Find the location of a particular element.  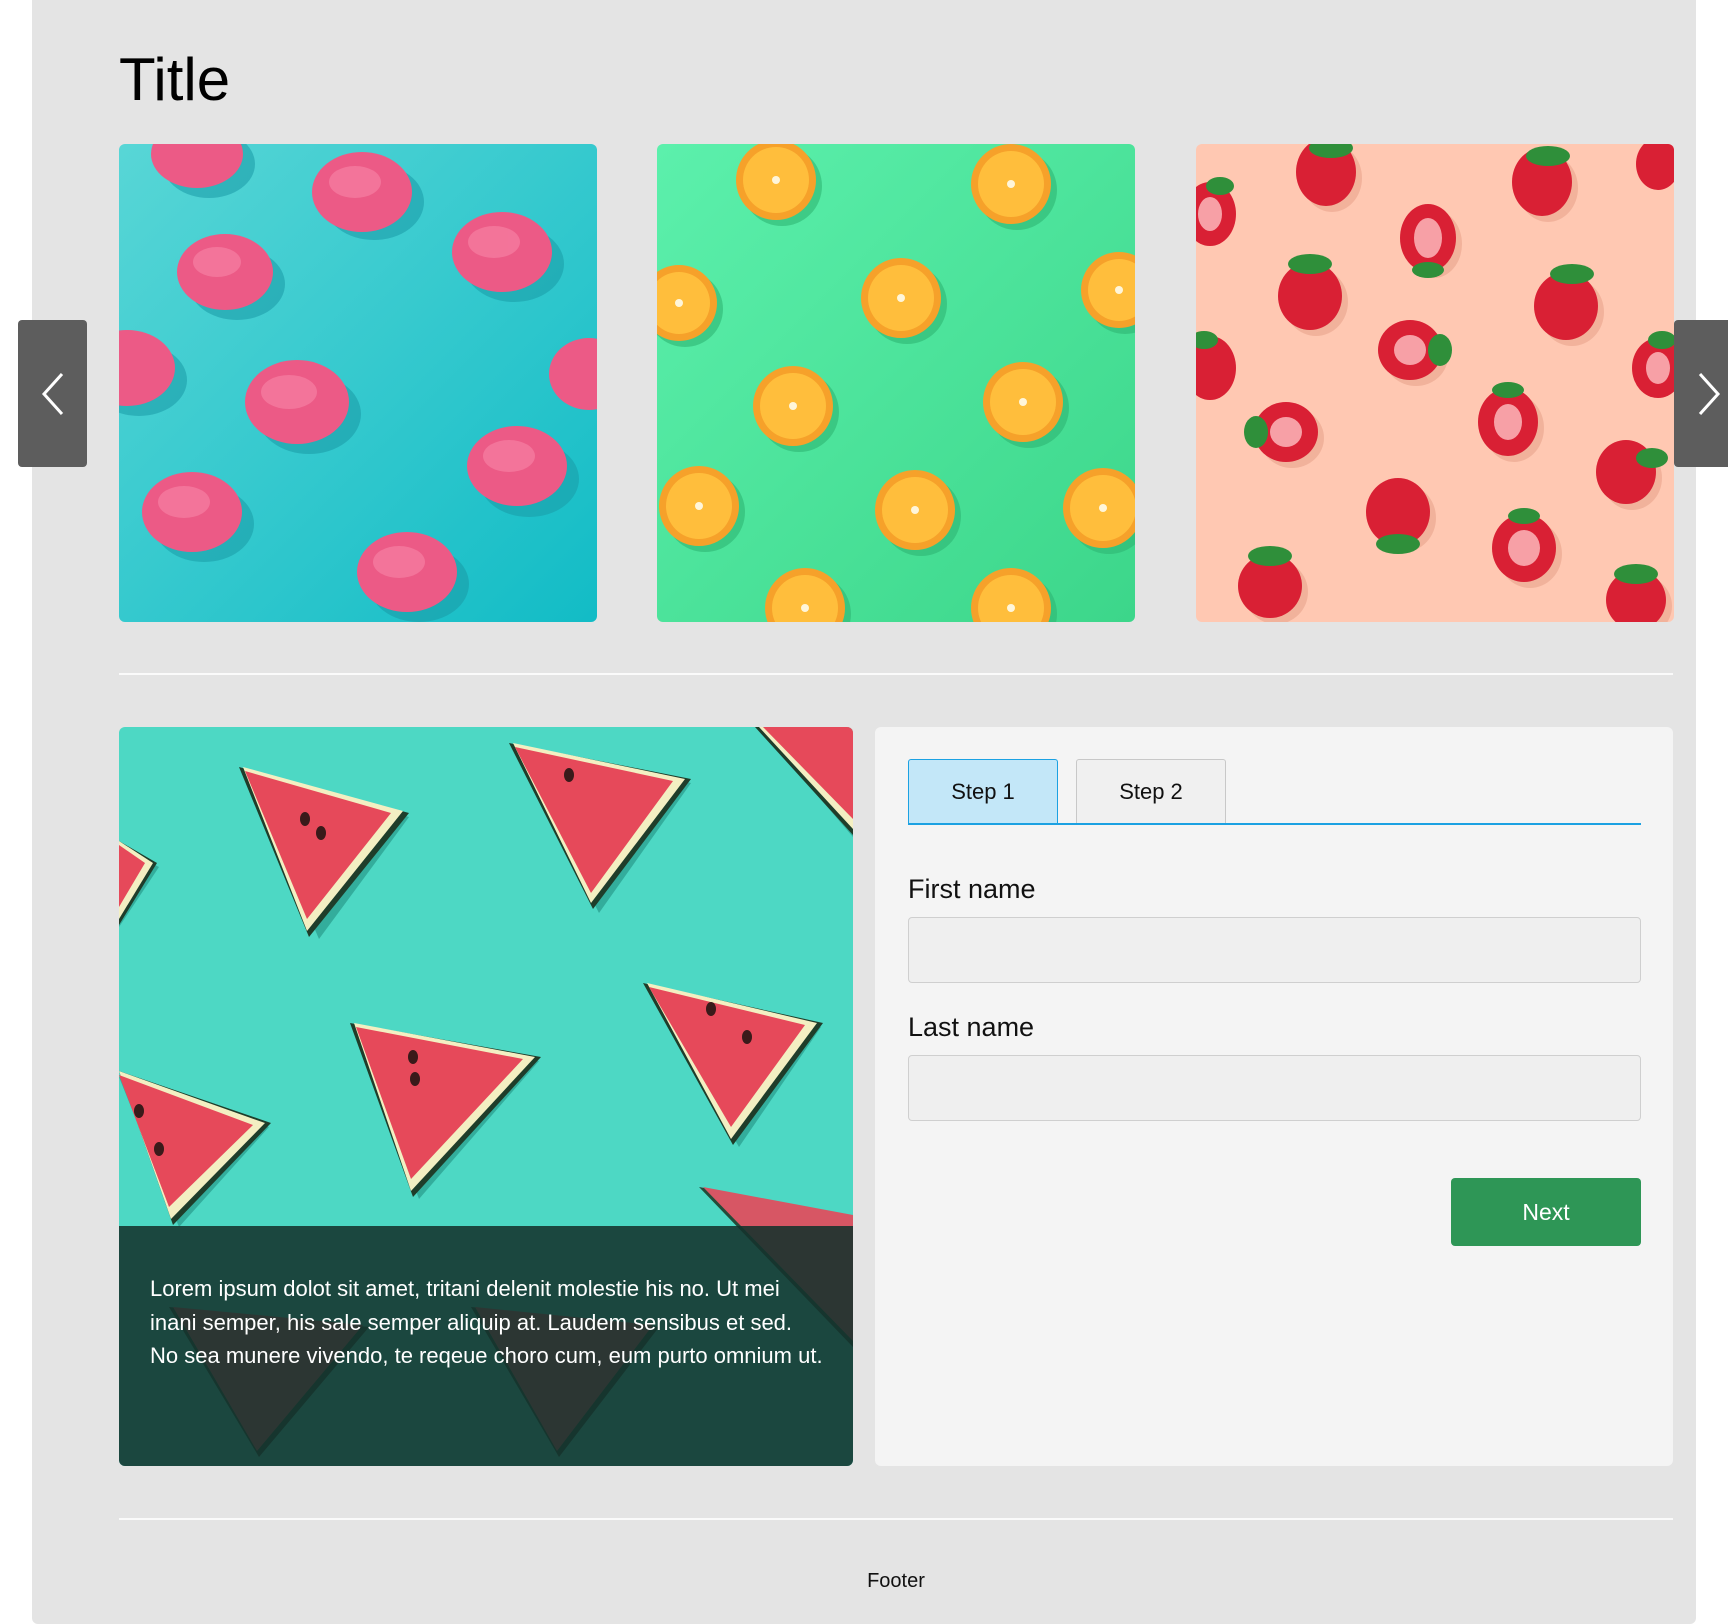

tab-step-1: Step 1 is located at coordinates (983, 791).